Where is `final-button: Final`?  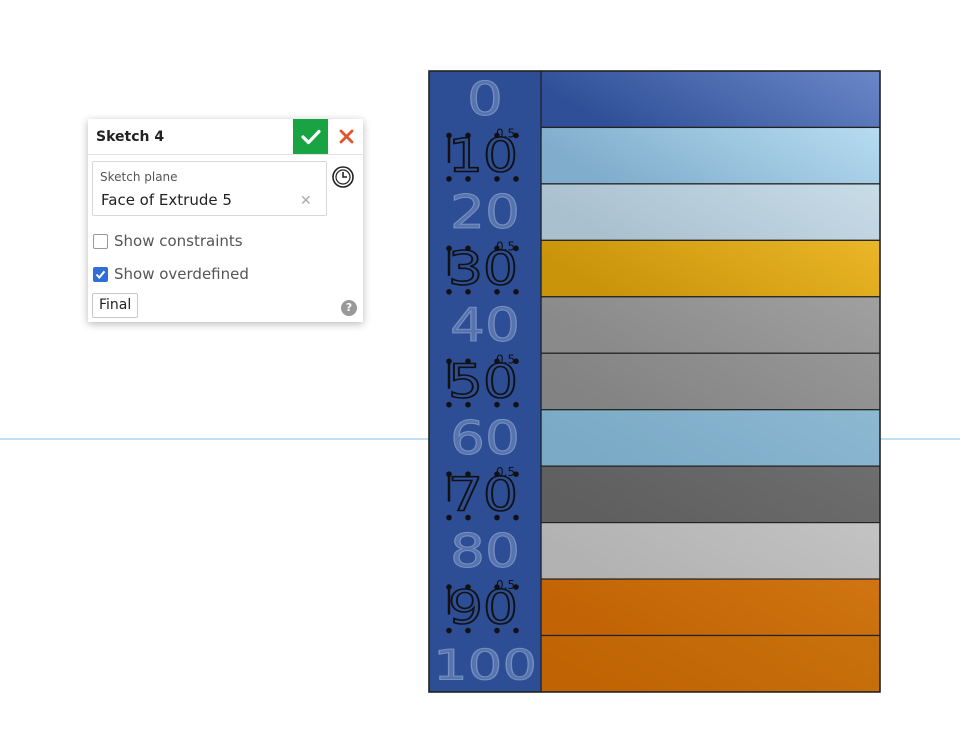 final-button: Final is located at coordinates (115, 305).